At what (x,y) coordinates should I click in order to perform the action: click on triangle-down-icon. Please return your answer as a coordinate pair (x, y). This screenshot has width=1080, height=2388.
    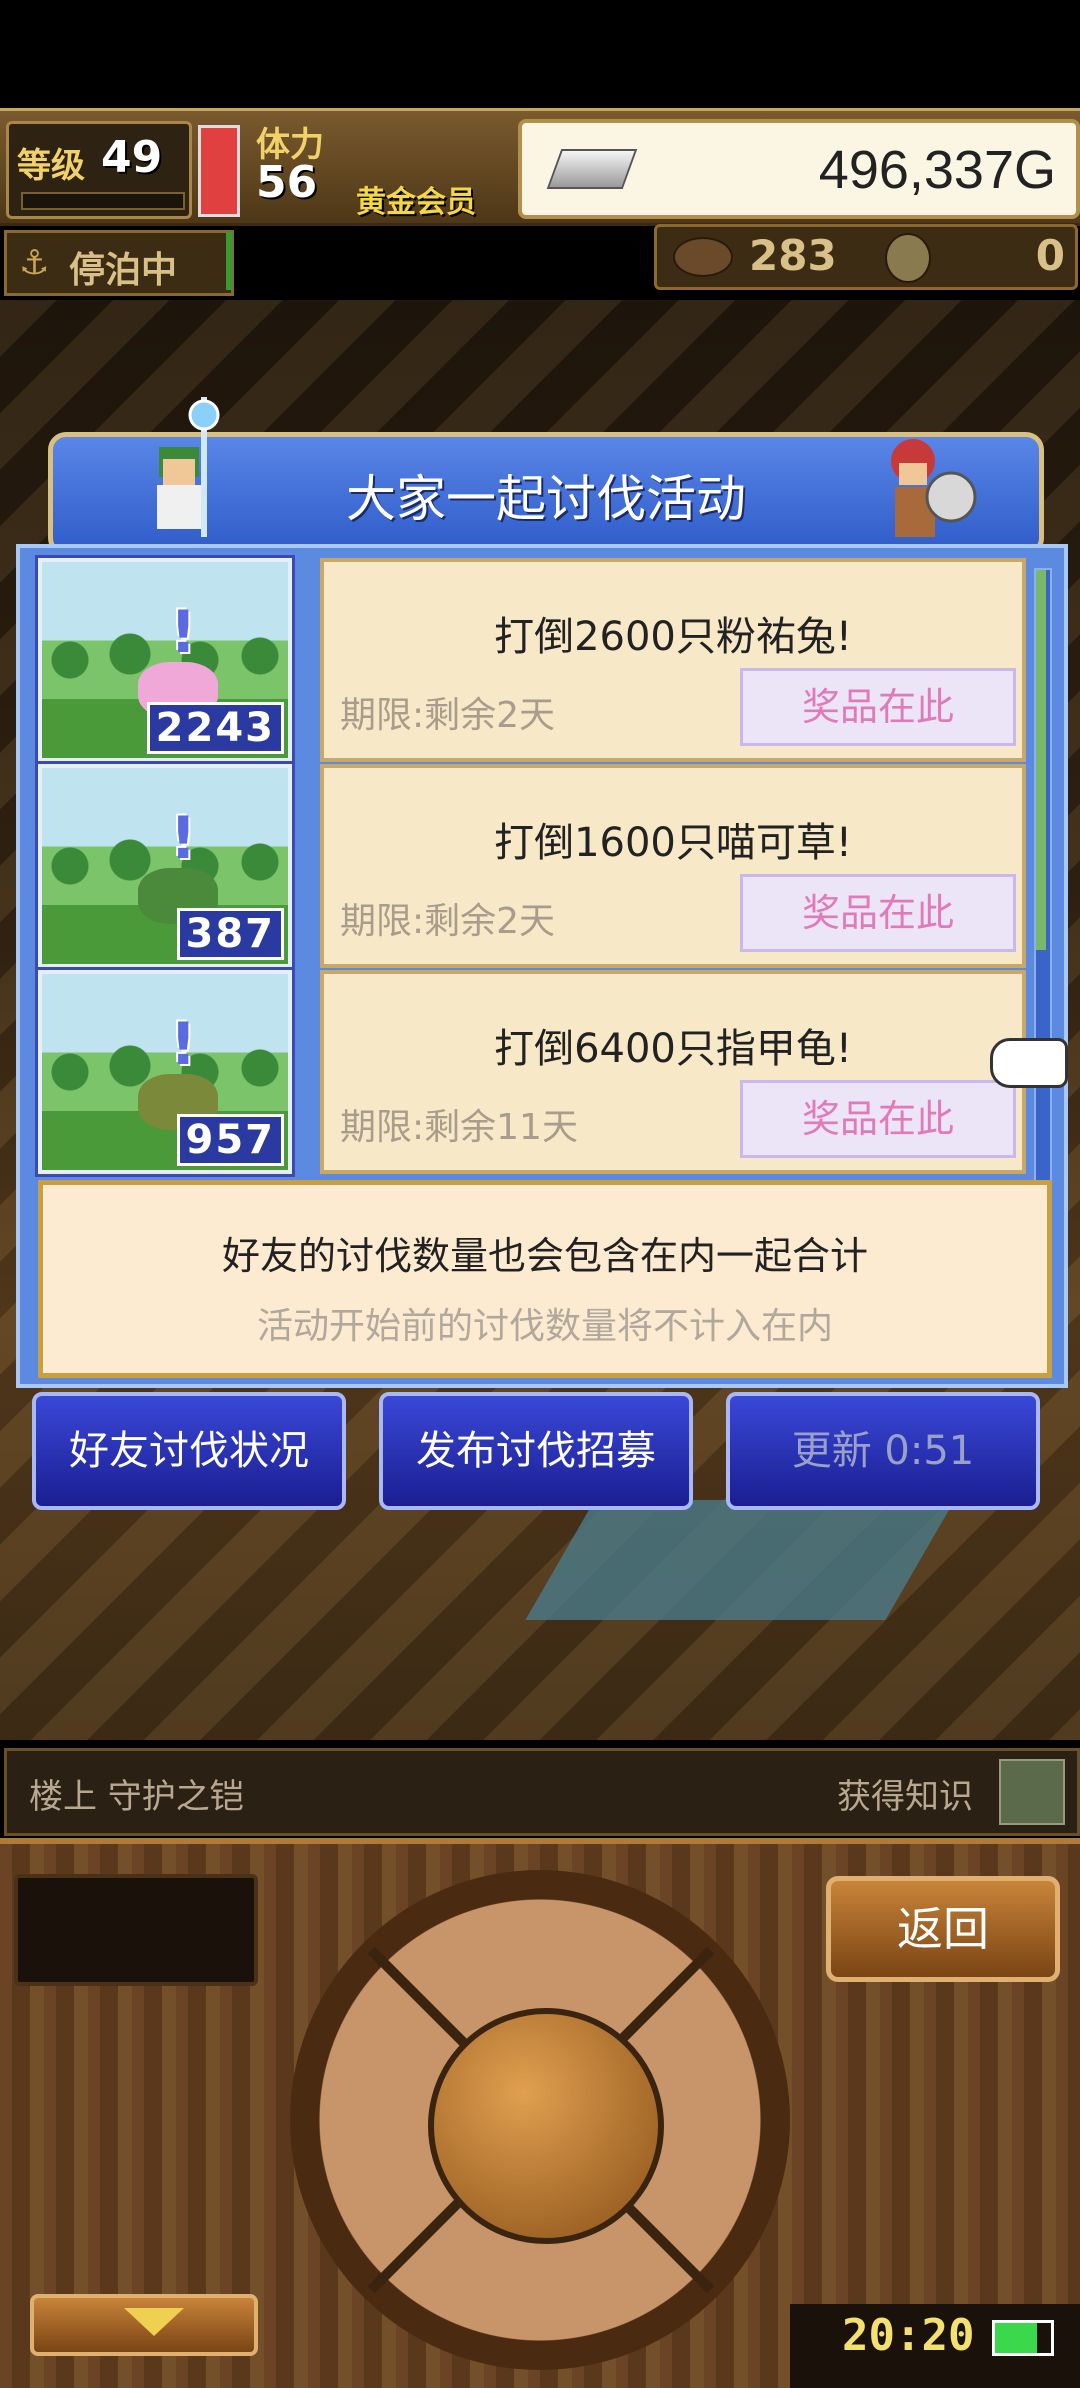
    Looking at the image, I should click on (154, 2322).